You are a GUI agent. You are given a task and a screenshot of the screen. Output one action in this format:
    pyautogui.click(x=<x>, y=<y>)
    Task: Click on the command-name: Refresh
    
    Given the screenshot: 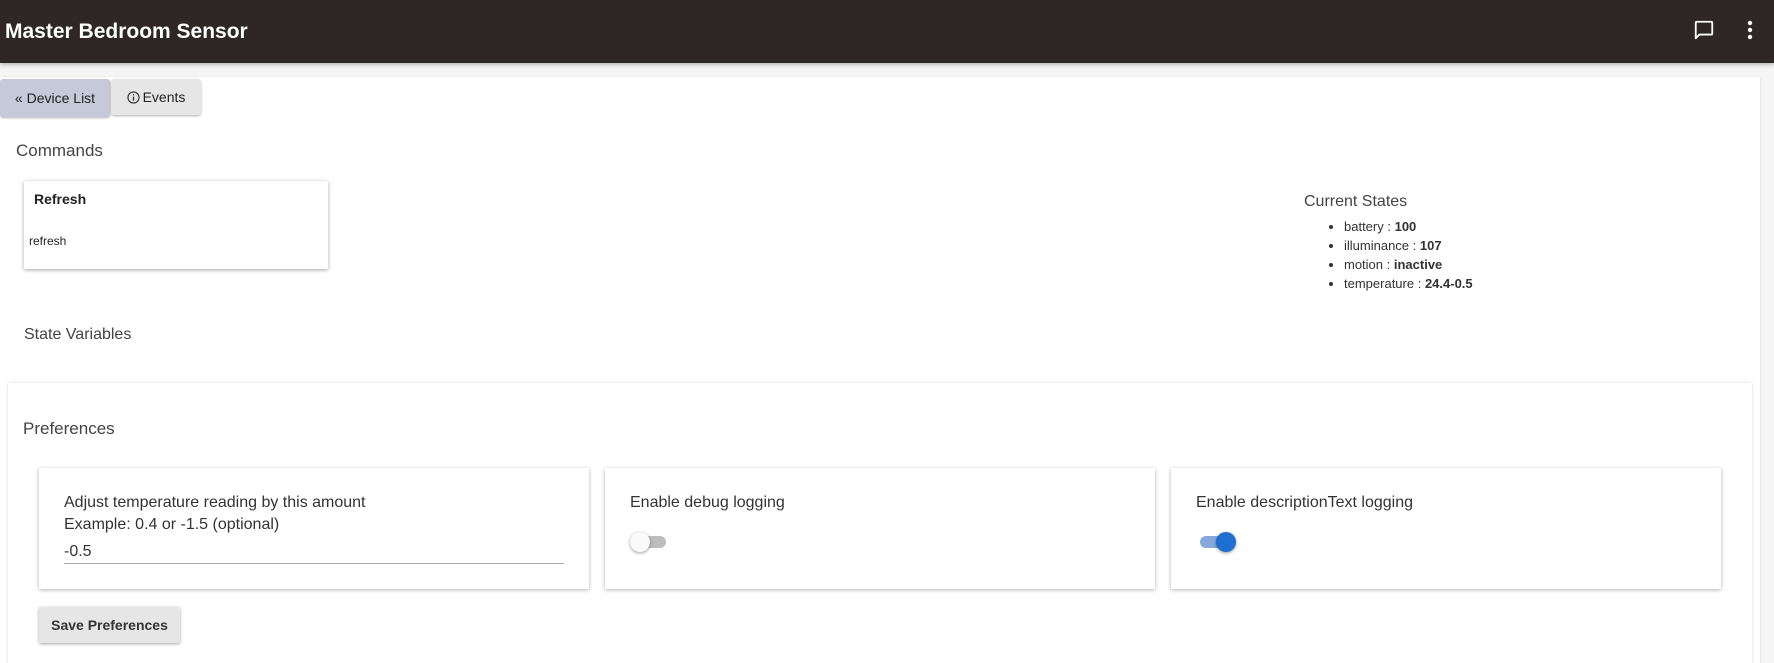 What is the action you would take?
    pyautogui.click(x=60, y=199)
    